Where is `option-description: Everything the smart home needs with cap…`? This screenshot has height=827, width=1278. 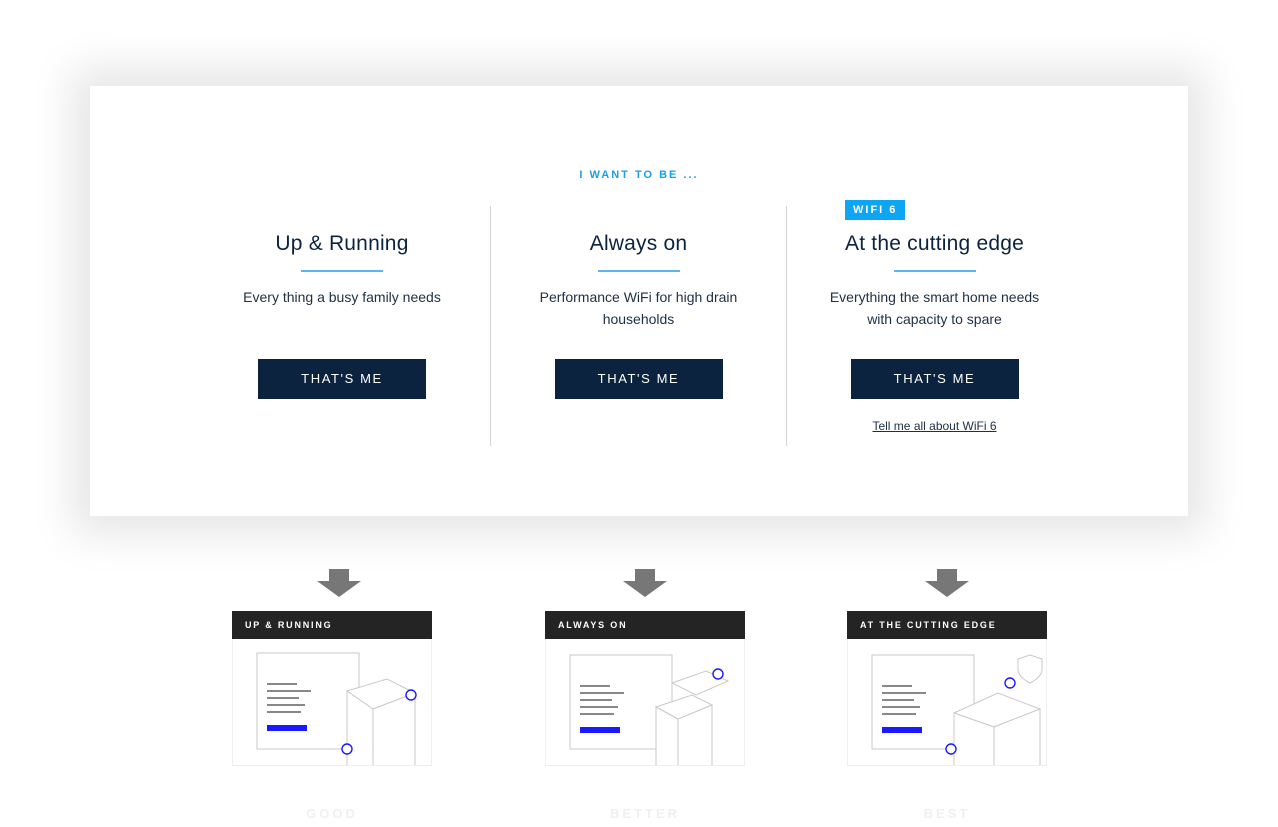
option-description: Everything the smart home needs with cap… is located at coordinates (934, 308).